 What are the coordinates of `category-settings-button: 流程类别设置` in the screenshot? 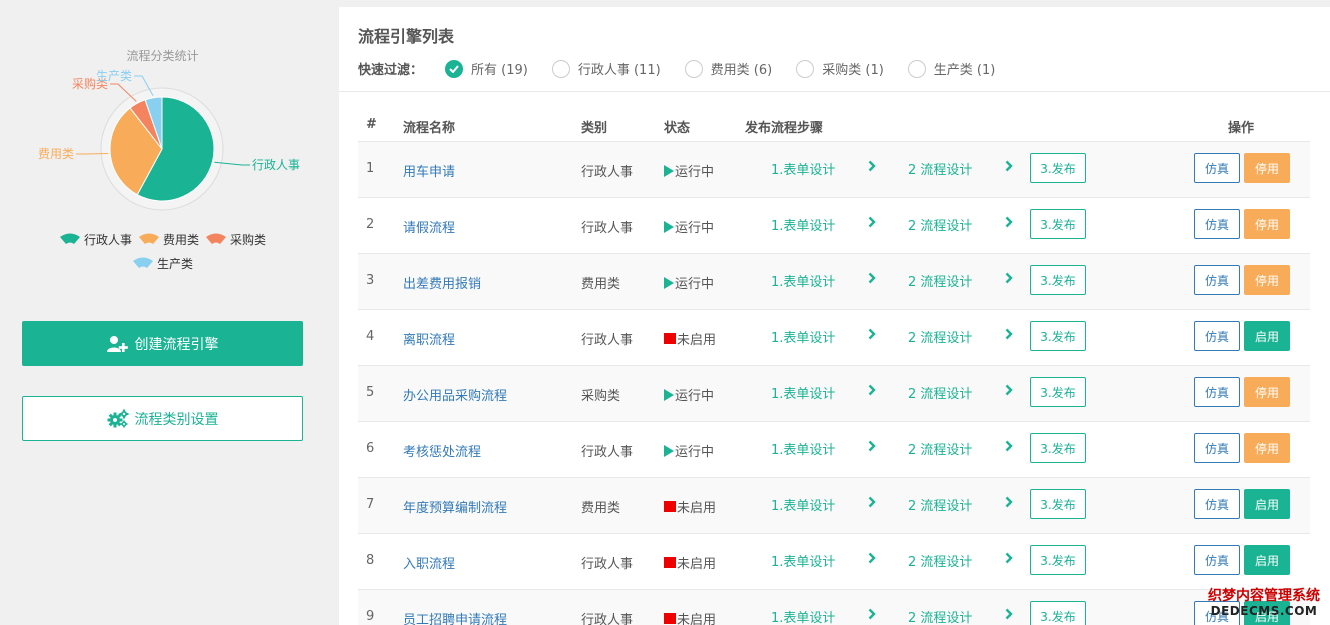 It's located at (162, 418).